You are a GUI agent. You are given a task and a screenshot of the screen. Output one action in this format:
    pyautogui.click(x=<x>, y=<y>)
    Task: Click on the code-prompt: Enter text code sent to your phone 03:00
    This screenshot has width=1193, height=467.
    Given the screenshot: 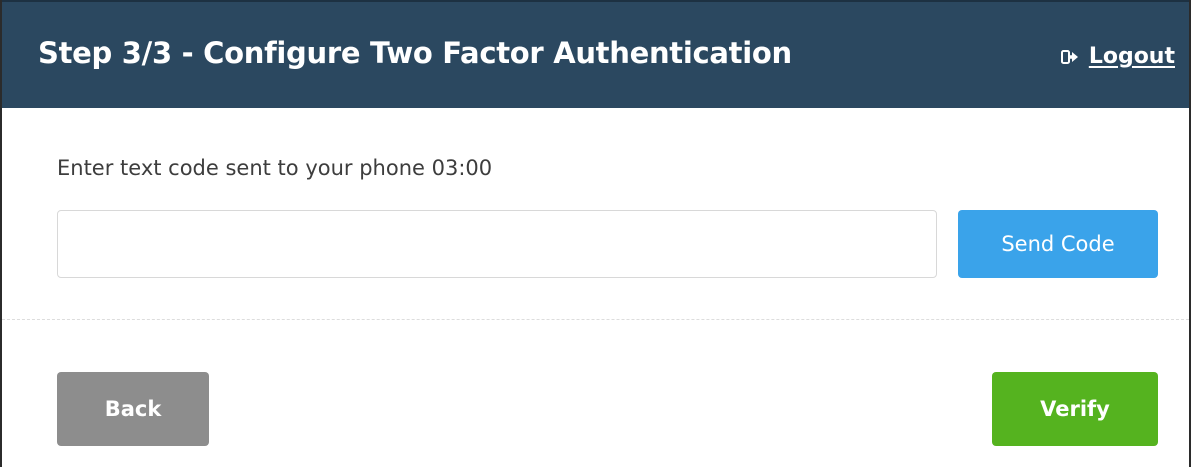 What is the action you would take?
    pyautogui.click(x=275, y=168)
    